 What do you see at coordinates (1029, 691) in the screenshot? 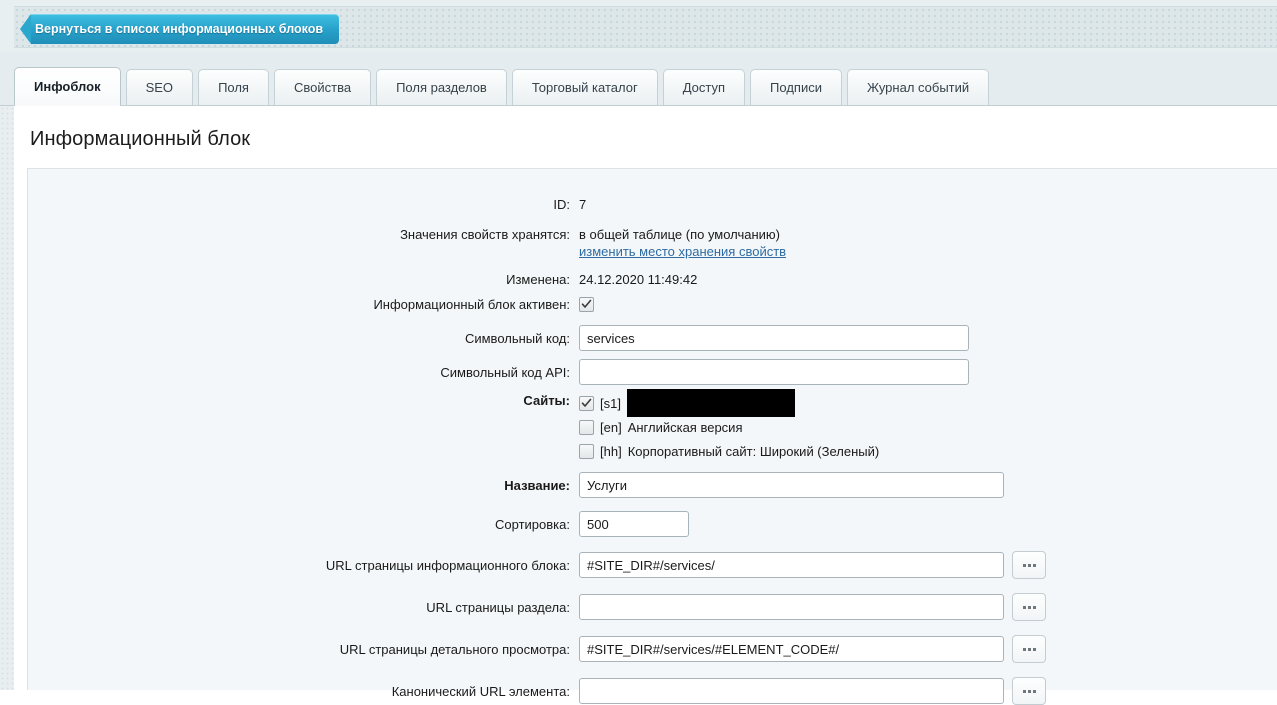
I see `url-canonical-browse-button` at bounding box center [1029, 691].